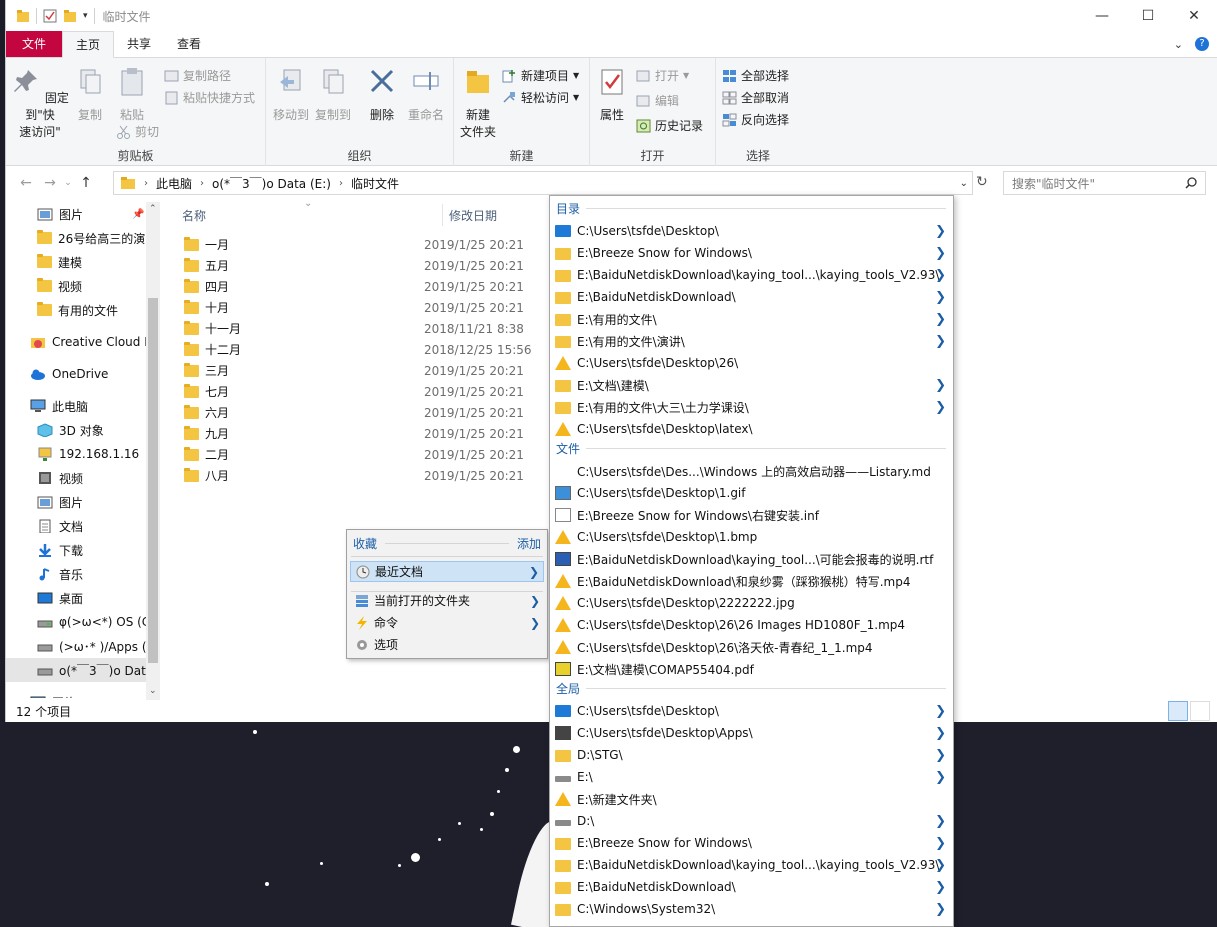 The image size is (1217, 927). What do you see at coordinates (964, 183) in the screenshot?
I see `address-dropdown-icon: ⌄` at bounding box center [964, 183].